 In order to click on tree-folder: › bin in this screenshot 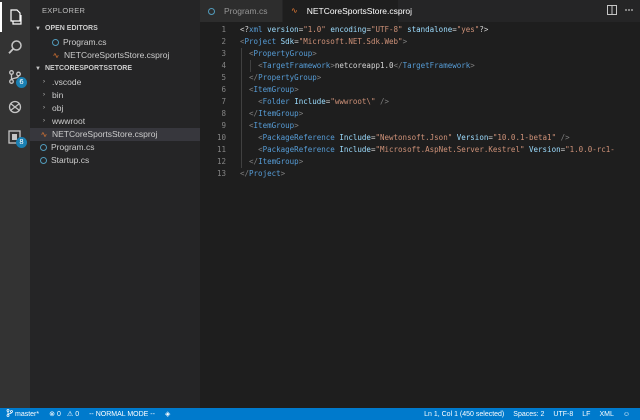, I will do `click(115, 95)`.